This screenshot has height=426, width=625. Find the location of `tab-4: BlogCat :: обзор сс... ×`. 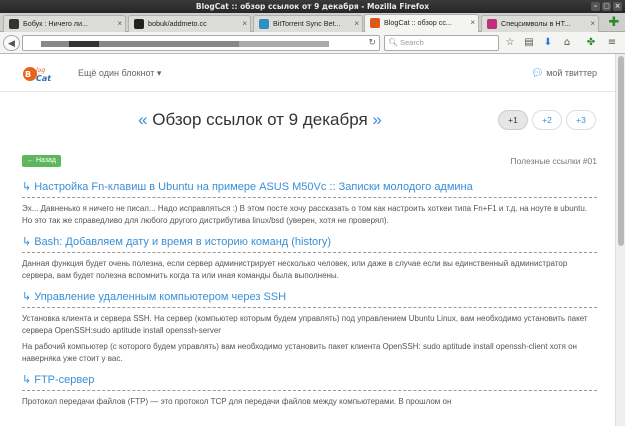

tab-4: BlogCat :: обзор сс... × is located at coordinates (421, 23).